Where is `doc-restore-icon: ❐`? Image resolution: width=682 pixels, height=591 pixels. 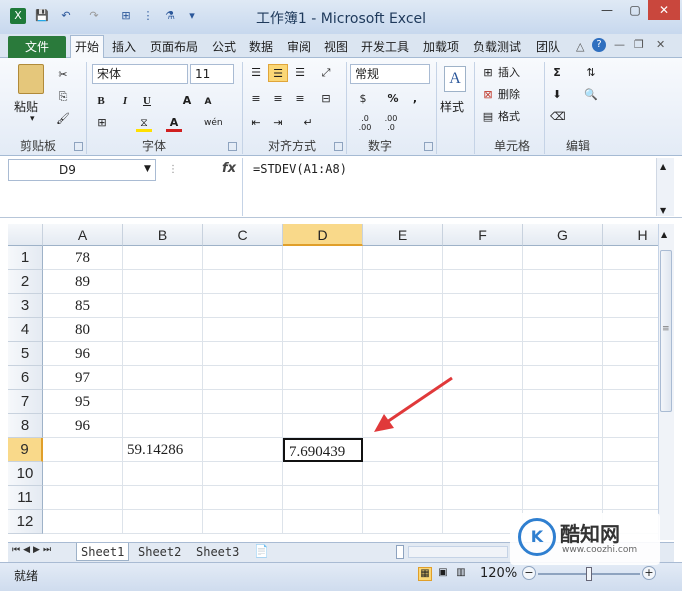
doc-restore-icon: ❐ is located at coordinates (639, 44).